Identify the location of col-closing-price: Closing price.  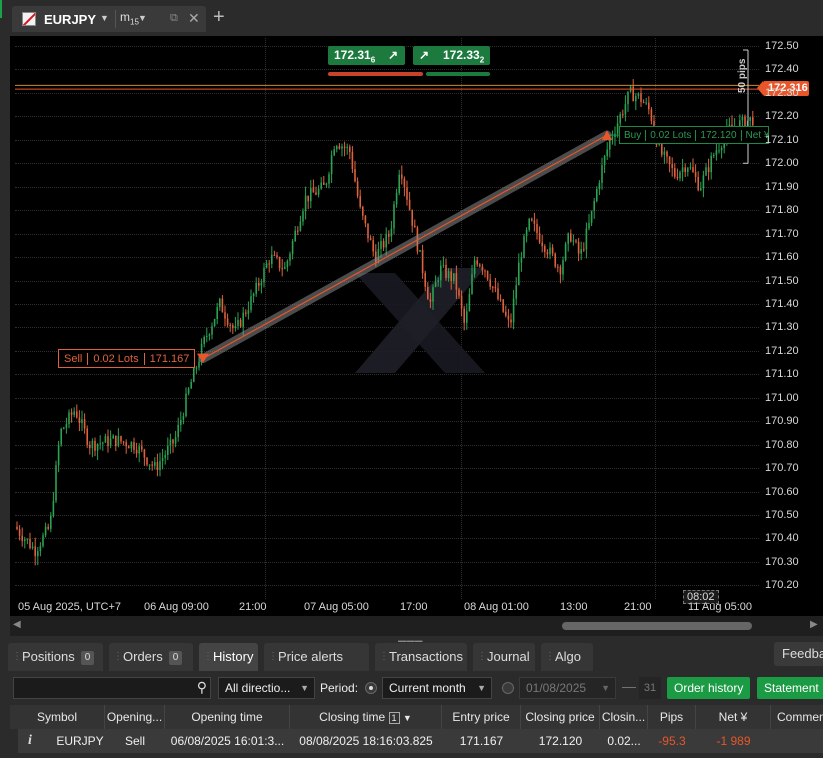
(560, 717).